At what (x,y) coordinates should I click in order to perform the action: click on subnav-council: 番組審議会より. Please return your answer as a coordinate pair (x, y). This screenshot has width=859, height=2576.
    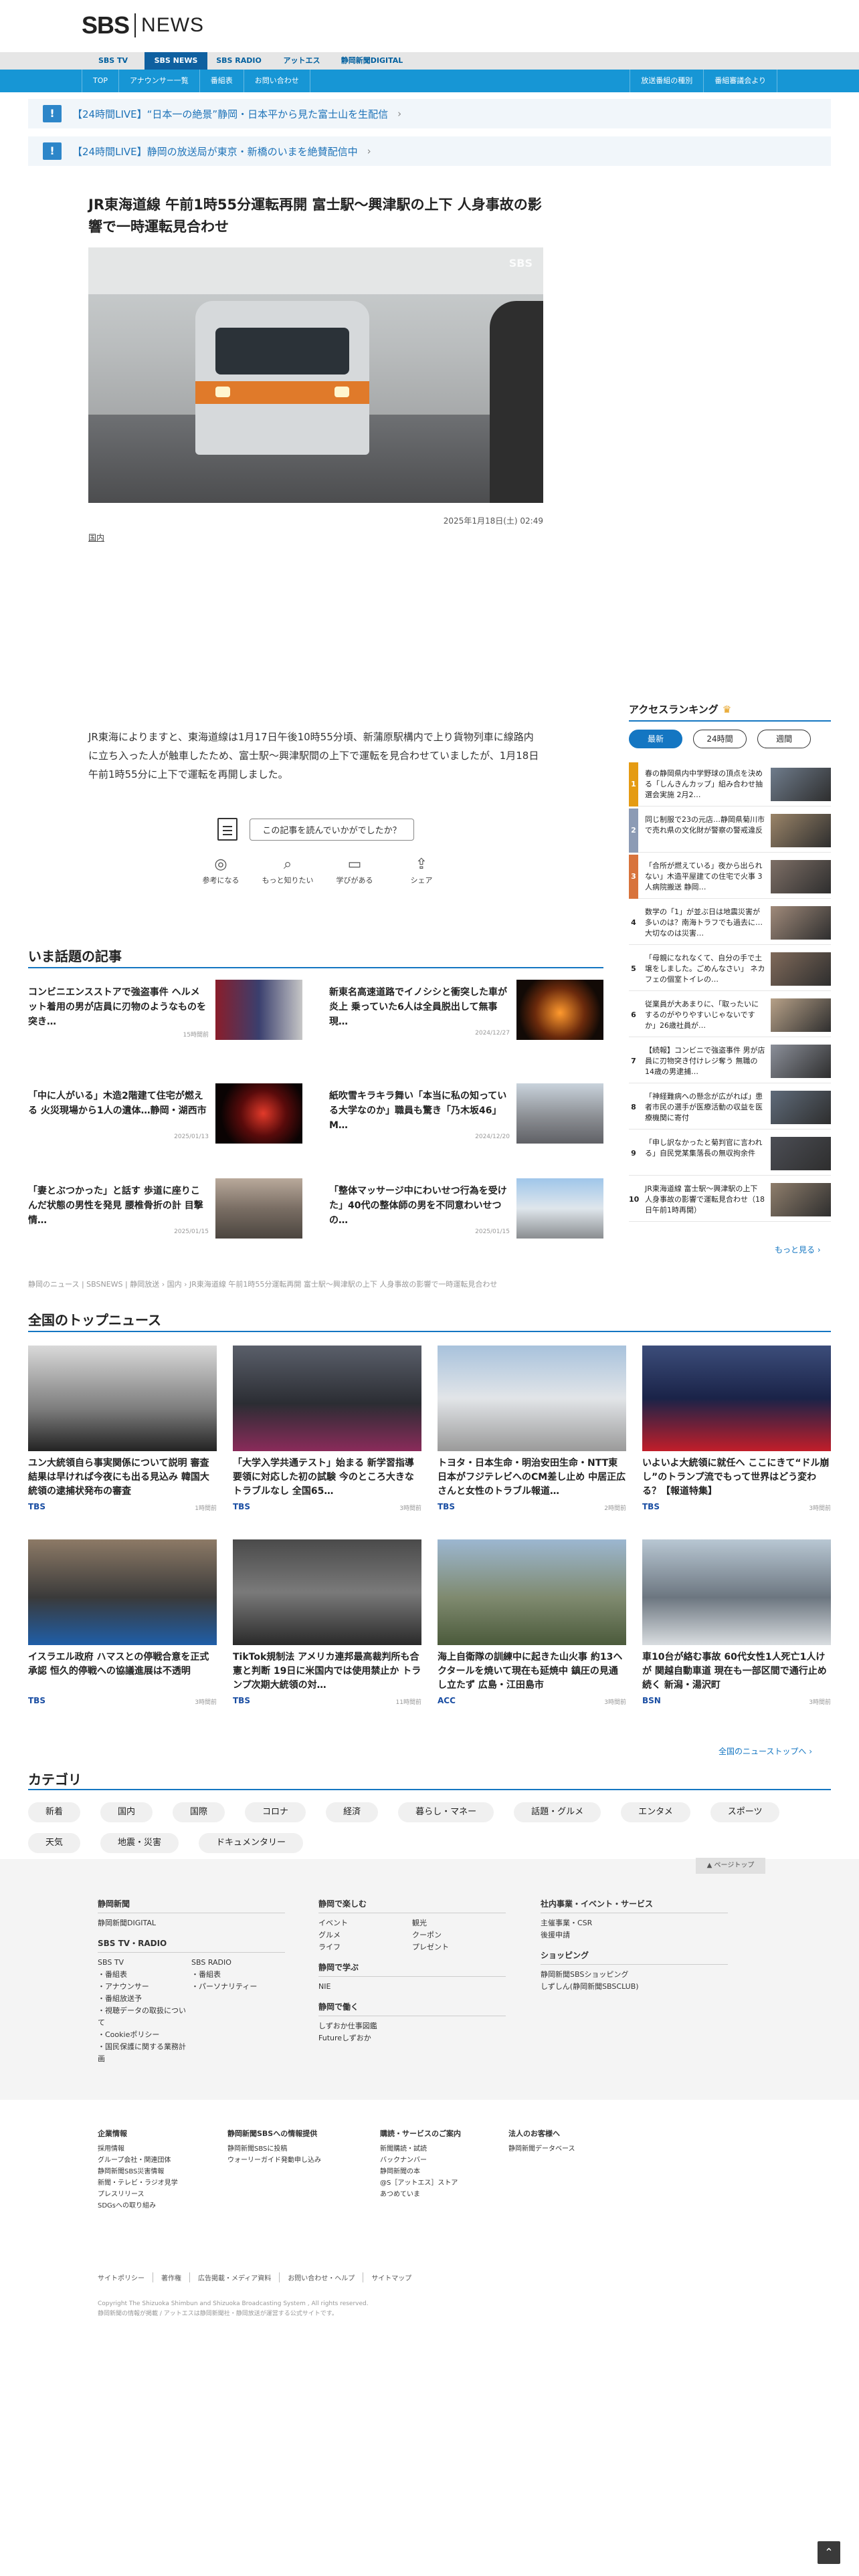
    Looking at the image, I should click on (740, 81).